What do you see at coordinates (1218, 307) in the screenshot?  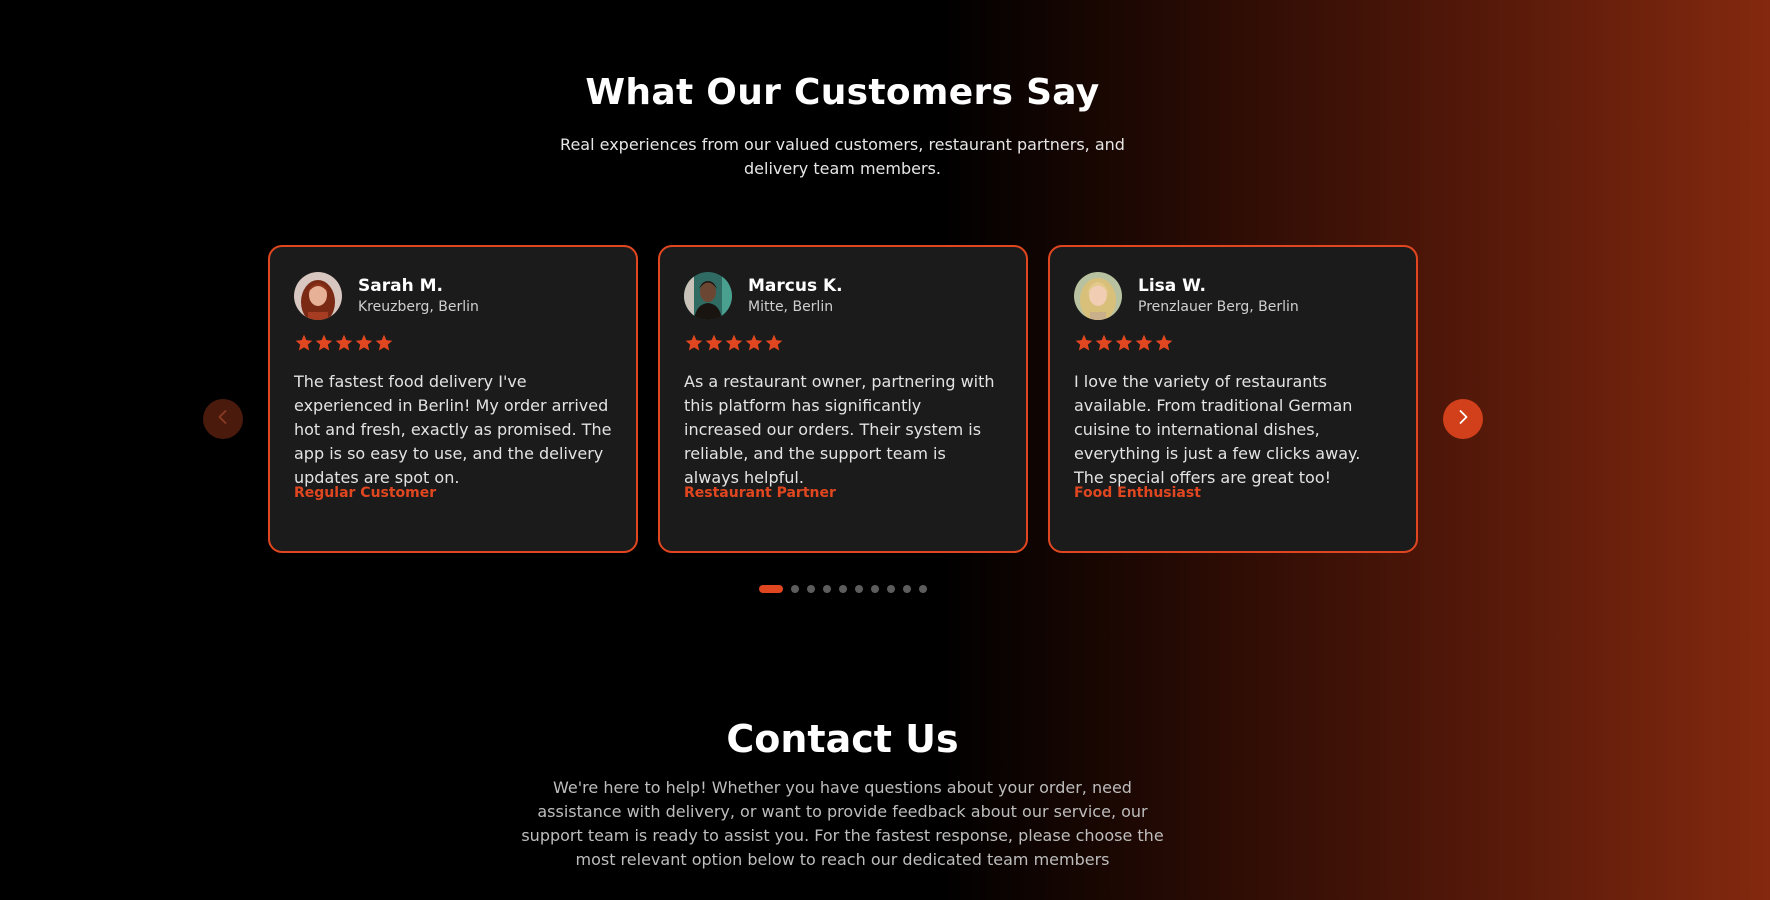 I see `reviewer-location: Prenzlauer Berg, Berlin` at bounding box center [1218, 307].